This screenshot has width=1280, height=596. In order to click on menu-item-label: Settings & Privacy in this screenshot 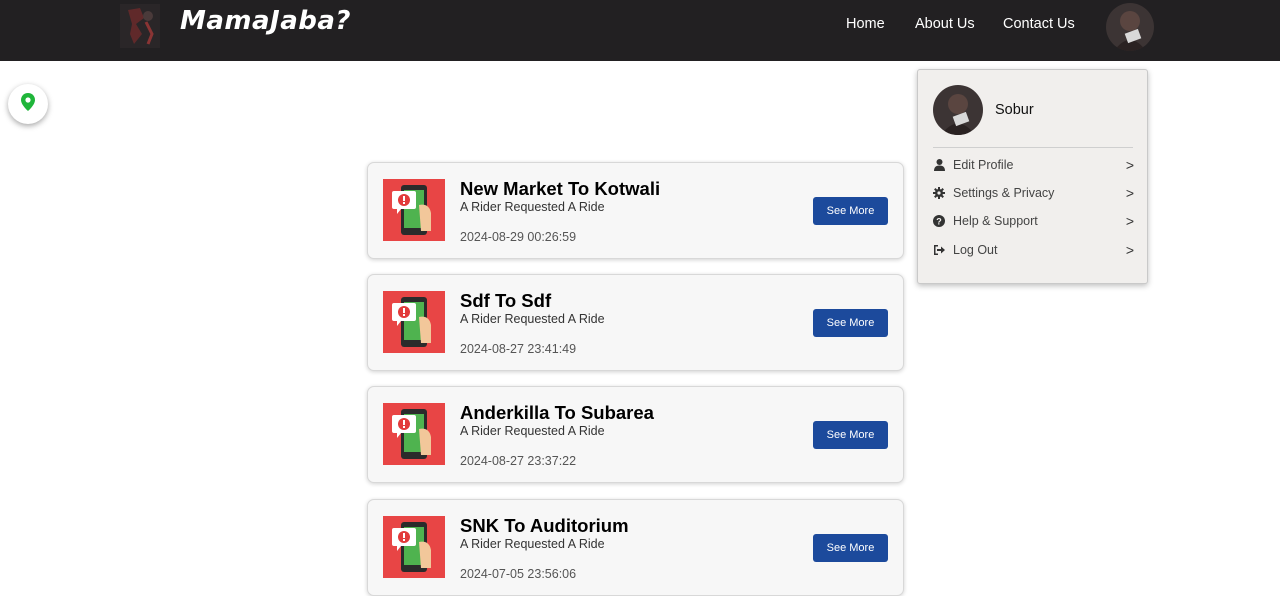, I will do `click(1004, 193)`.